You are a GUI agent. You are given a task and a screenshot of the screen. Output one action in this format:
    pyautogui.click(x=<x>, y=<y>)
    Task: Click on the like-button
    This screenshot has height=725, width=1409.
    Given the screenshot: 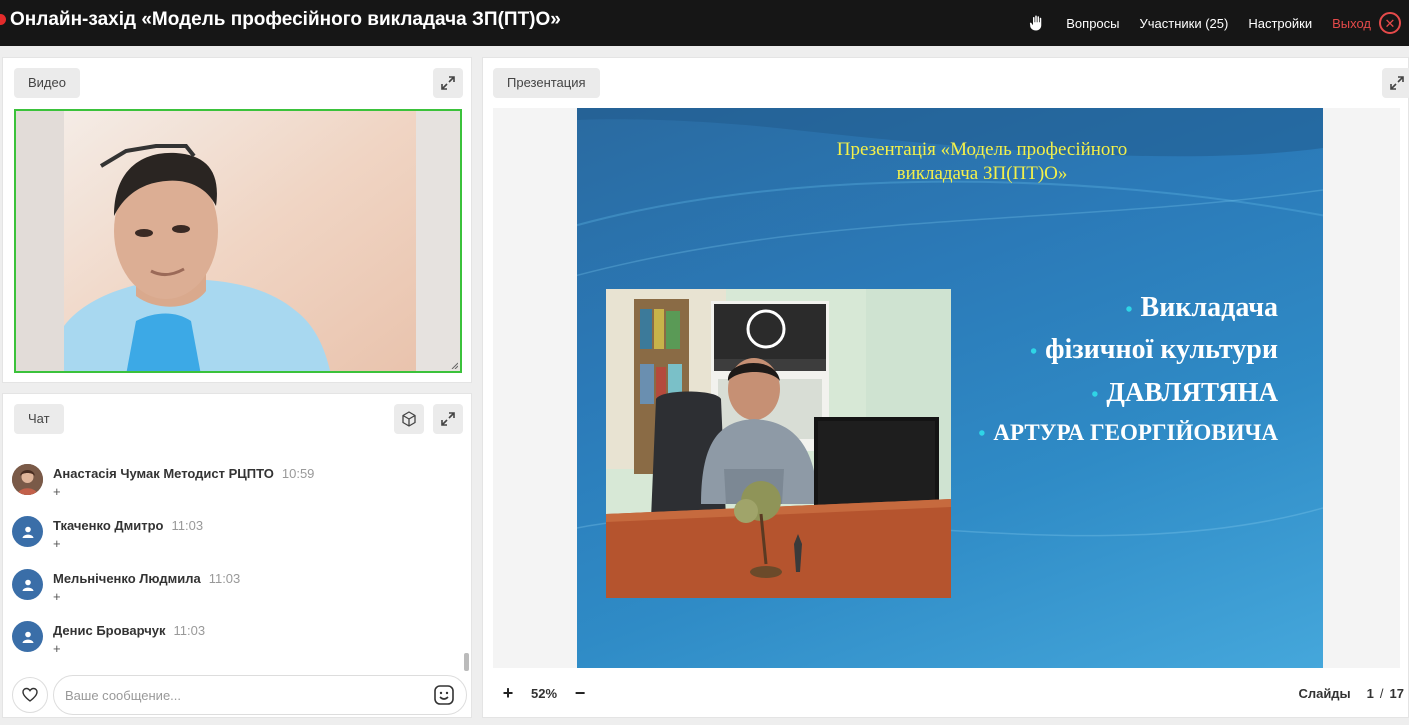 What is the action you would take?
    pyautogui.click(x=30, y=695)
    